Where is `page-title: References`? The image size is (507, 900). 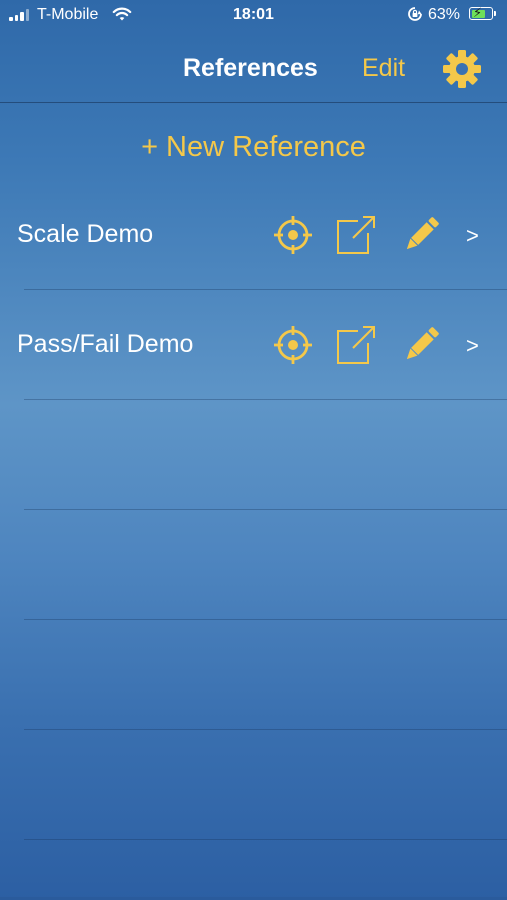
page-title: References is located at coordinates (250, 68).